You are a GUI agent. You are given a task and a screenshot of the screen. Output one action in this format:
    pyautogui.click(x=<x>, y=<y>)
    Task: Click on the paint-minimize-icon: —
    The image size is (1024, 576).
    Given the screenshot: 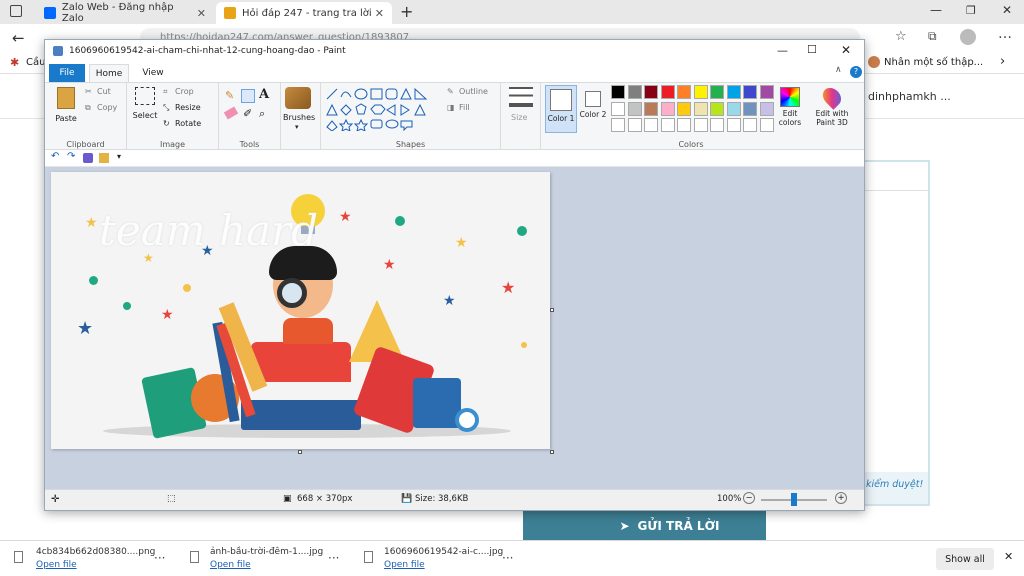 What is the action you would take?
    pyautogui.click(x=782, y=50)
    